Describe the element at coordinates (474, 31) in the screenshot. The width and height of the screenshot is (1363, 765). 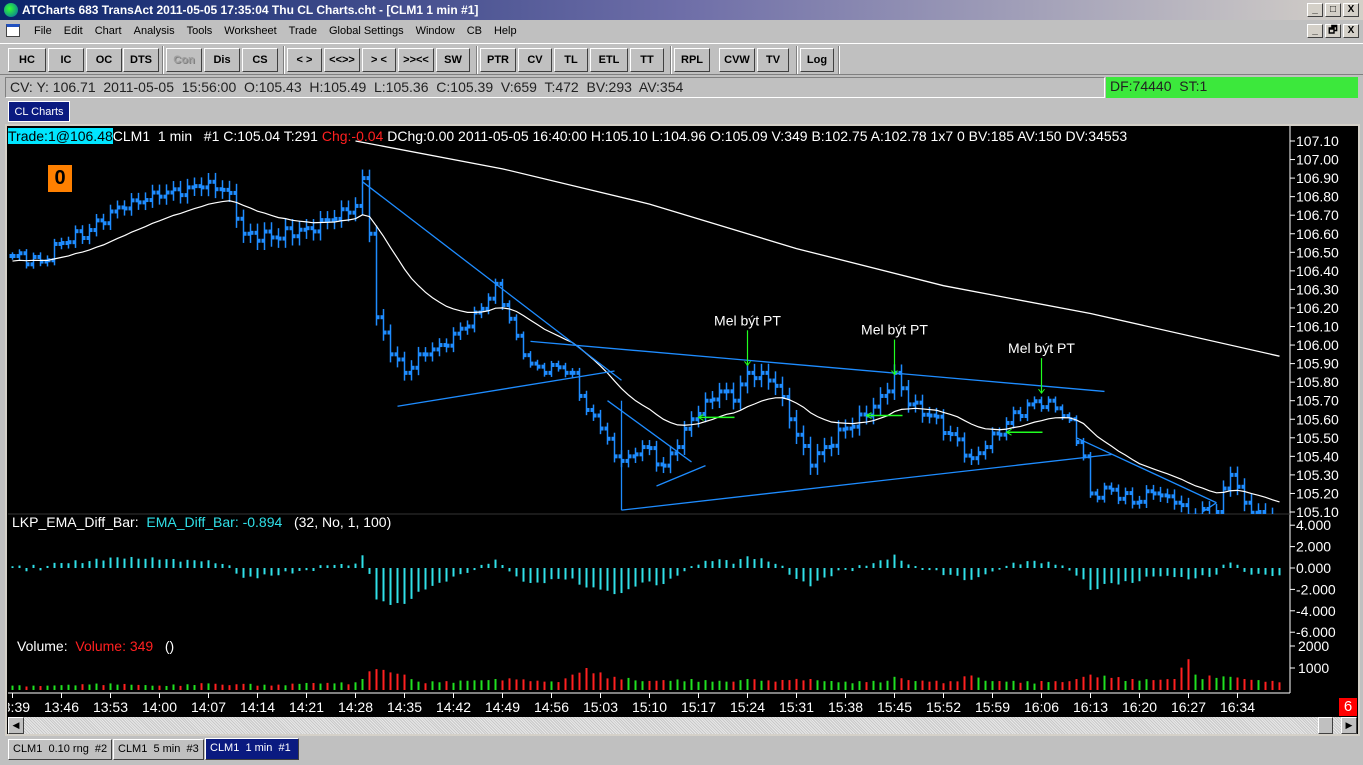
I see `menu-cb: CB` at that location.